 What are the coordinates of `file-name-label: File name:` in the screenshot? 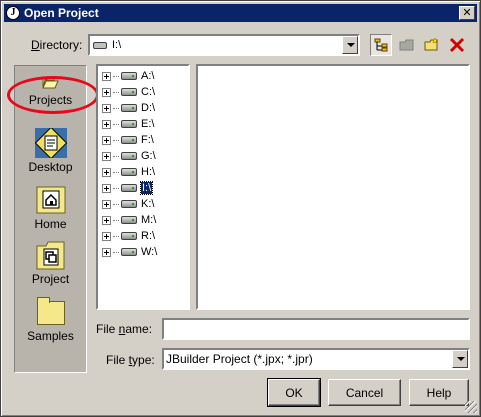 It's located at (124, 329).